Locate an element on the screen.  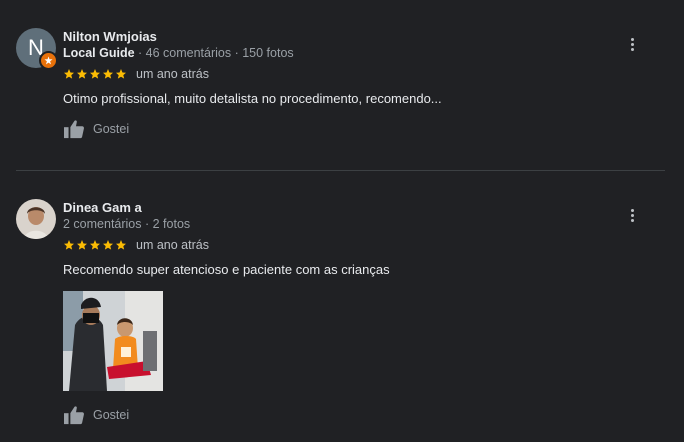
avatar: N is located at coordinates (37, 49).